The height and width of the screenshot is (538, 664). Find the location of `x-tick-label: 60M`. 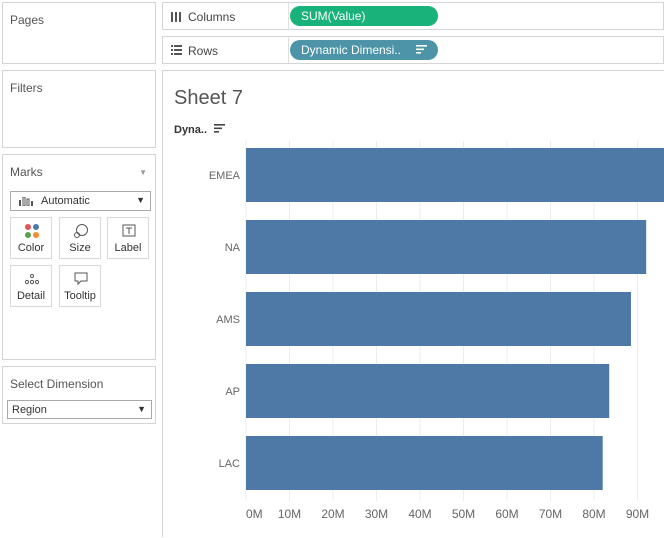

x-tick-label: 60M is located at coordinates (506, 514).